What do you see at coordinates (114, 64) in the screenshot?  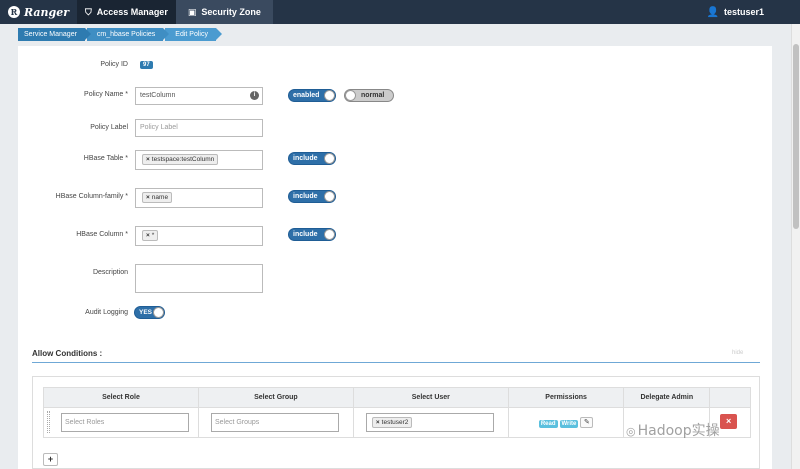 I see `policy-id-label: Policy ID` at bounding box center [114, 64].